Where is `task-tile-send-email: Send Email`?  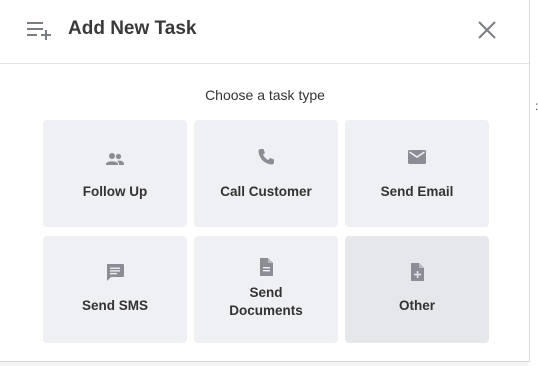
task-tile-send-email: Send Email is located at coordinates (417, 173).